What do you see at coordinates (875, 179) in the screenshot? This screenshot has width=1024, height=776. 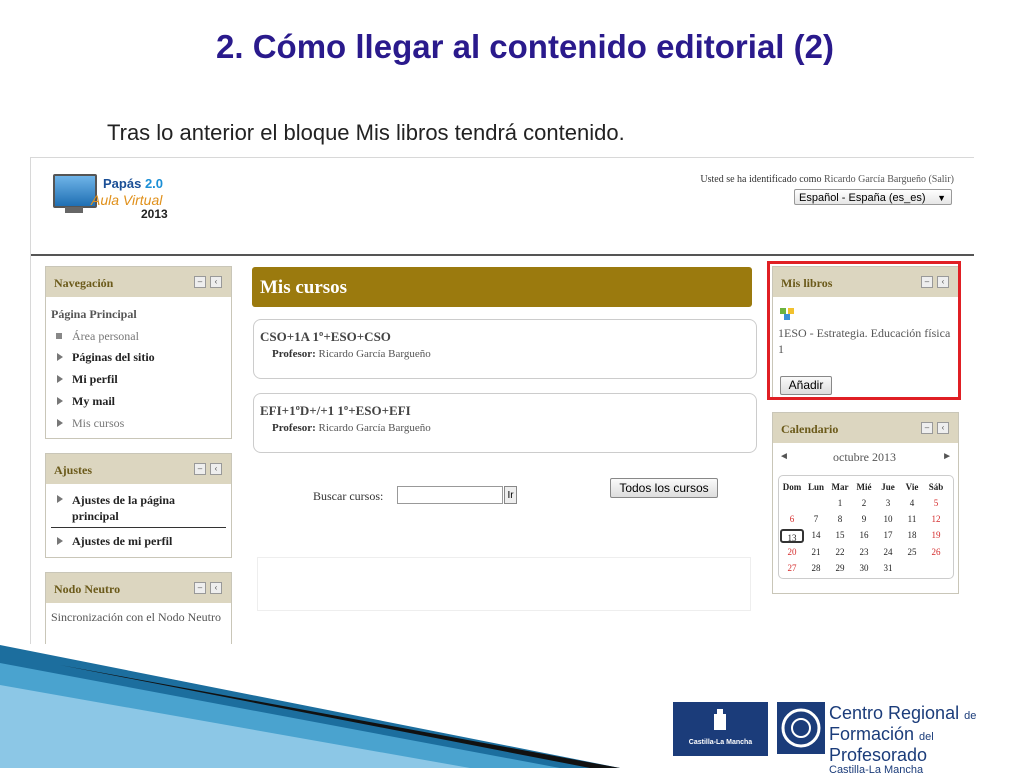 I see `user-link: Ricardo García Bargueño` at bounding box center [875, 179].